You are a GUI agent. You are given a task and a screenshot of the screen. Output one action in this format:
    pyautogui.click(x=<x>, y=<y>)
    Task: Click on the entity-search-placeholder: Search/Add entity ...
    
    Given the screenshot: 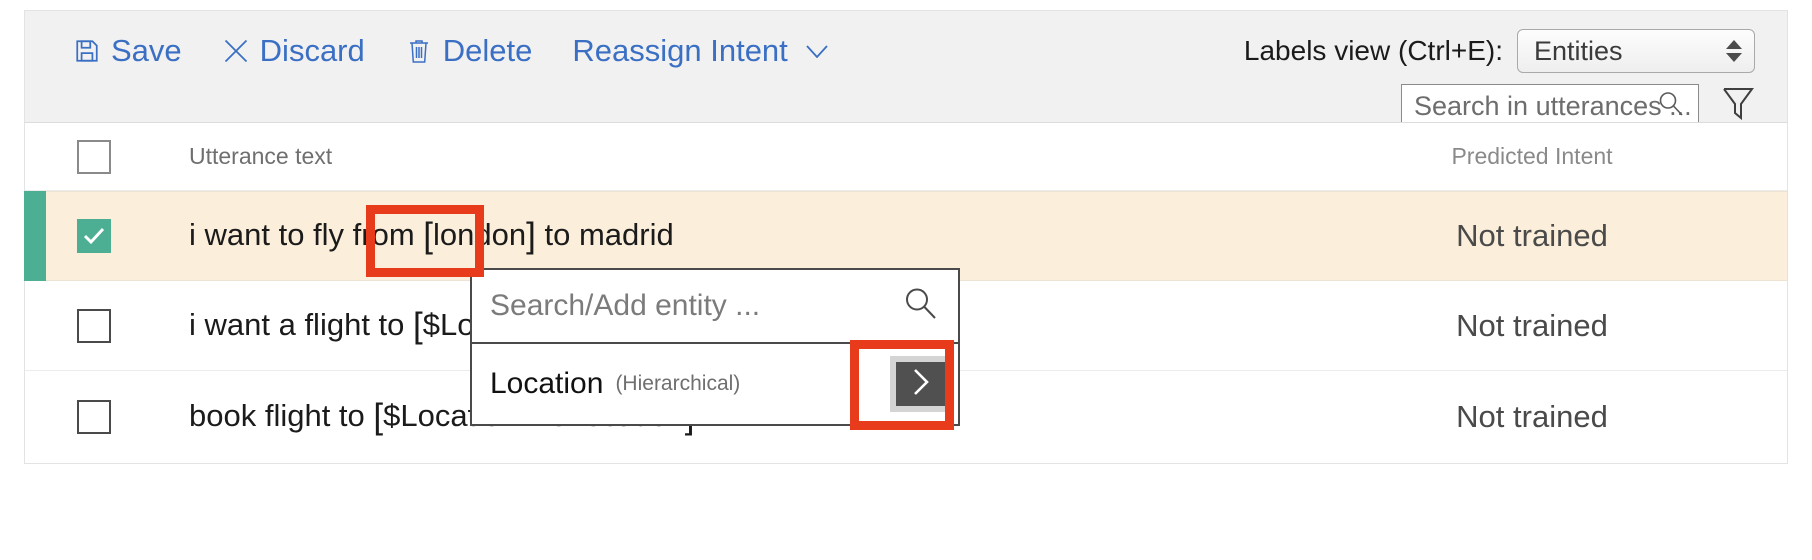 What is the action you would take?
    pyautogui.click(x=625, y=305)
    